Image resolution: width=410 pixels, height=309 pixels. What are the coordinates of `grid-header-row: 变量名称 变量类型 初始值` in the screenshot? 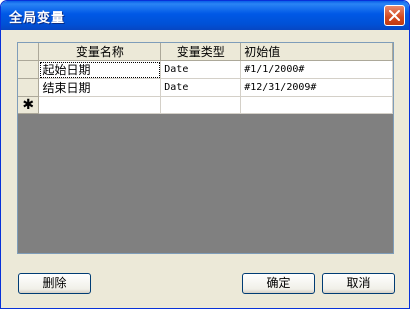 It's located at (205, 52).